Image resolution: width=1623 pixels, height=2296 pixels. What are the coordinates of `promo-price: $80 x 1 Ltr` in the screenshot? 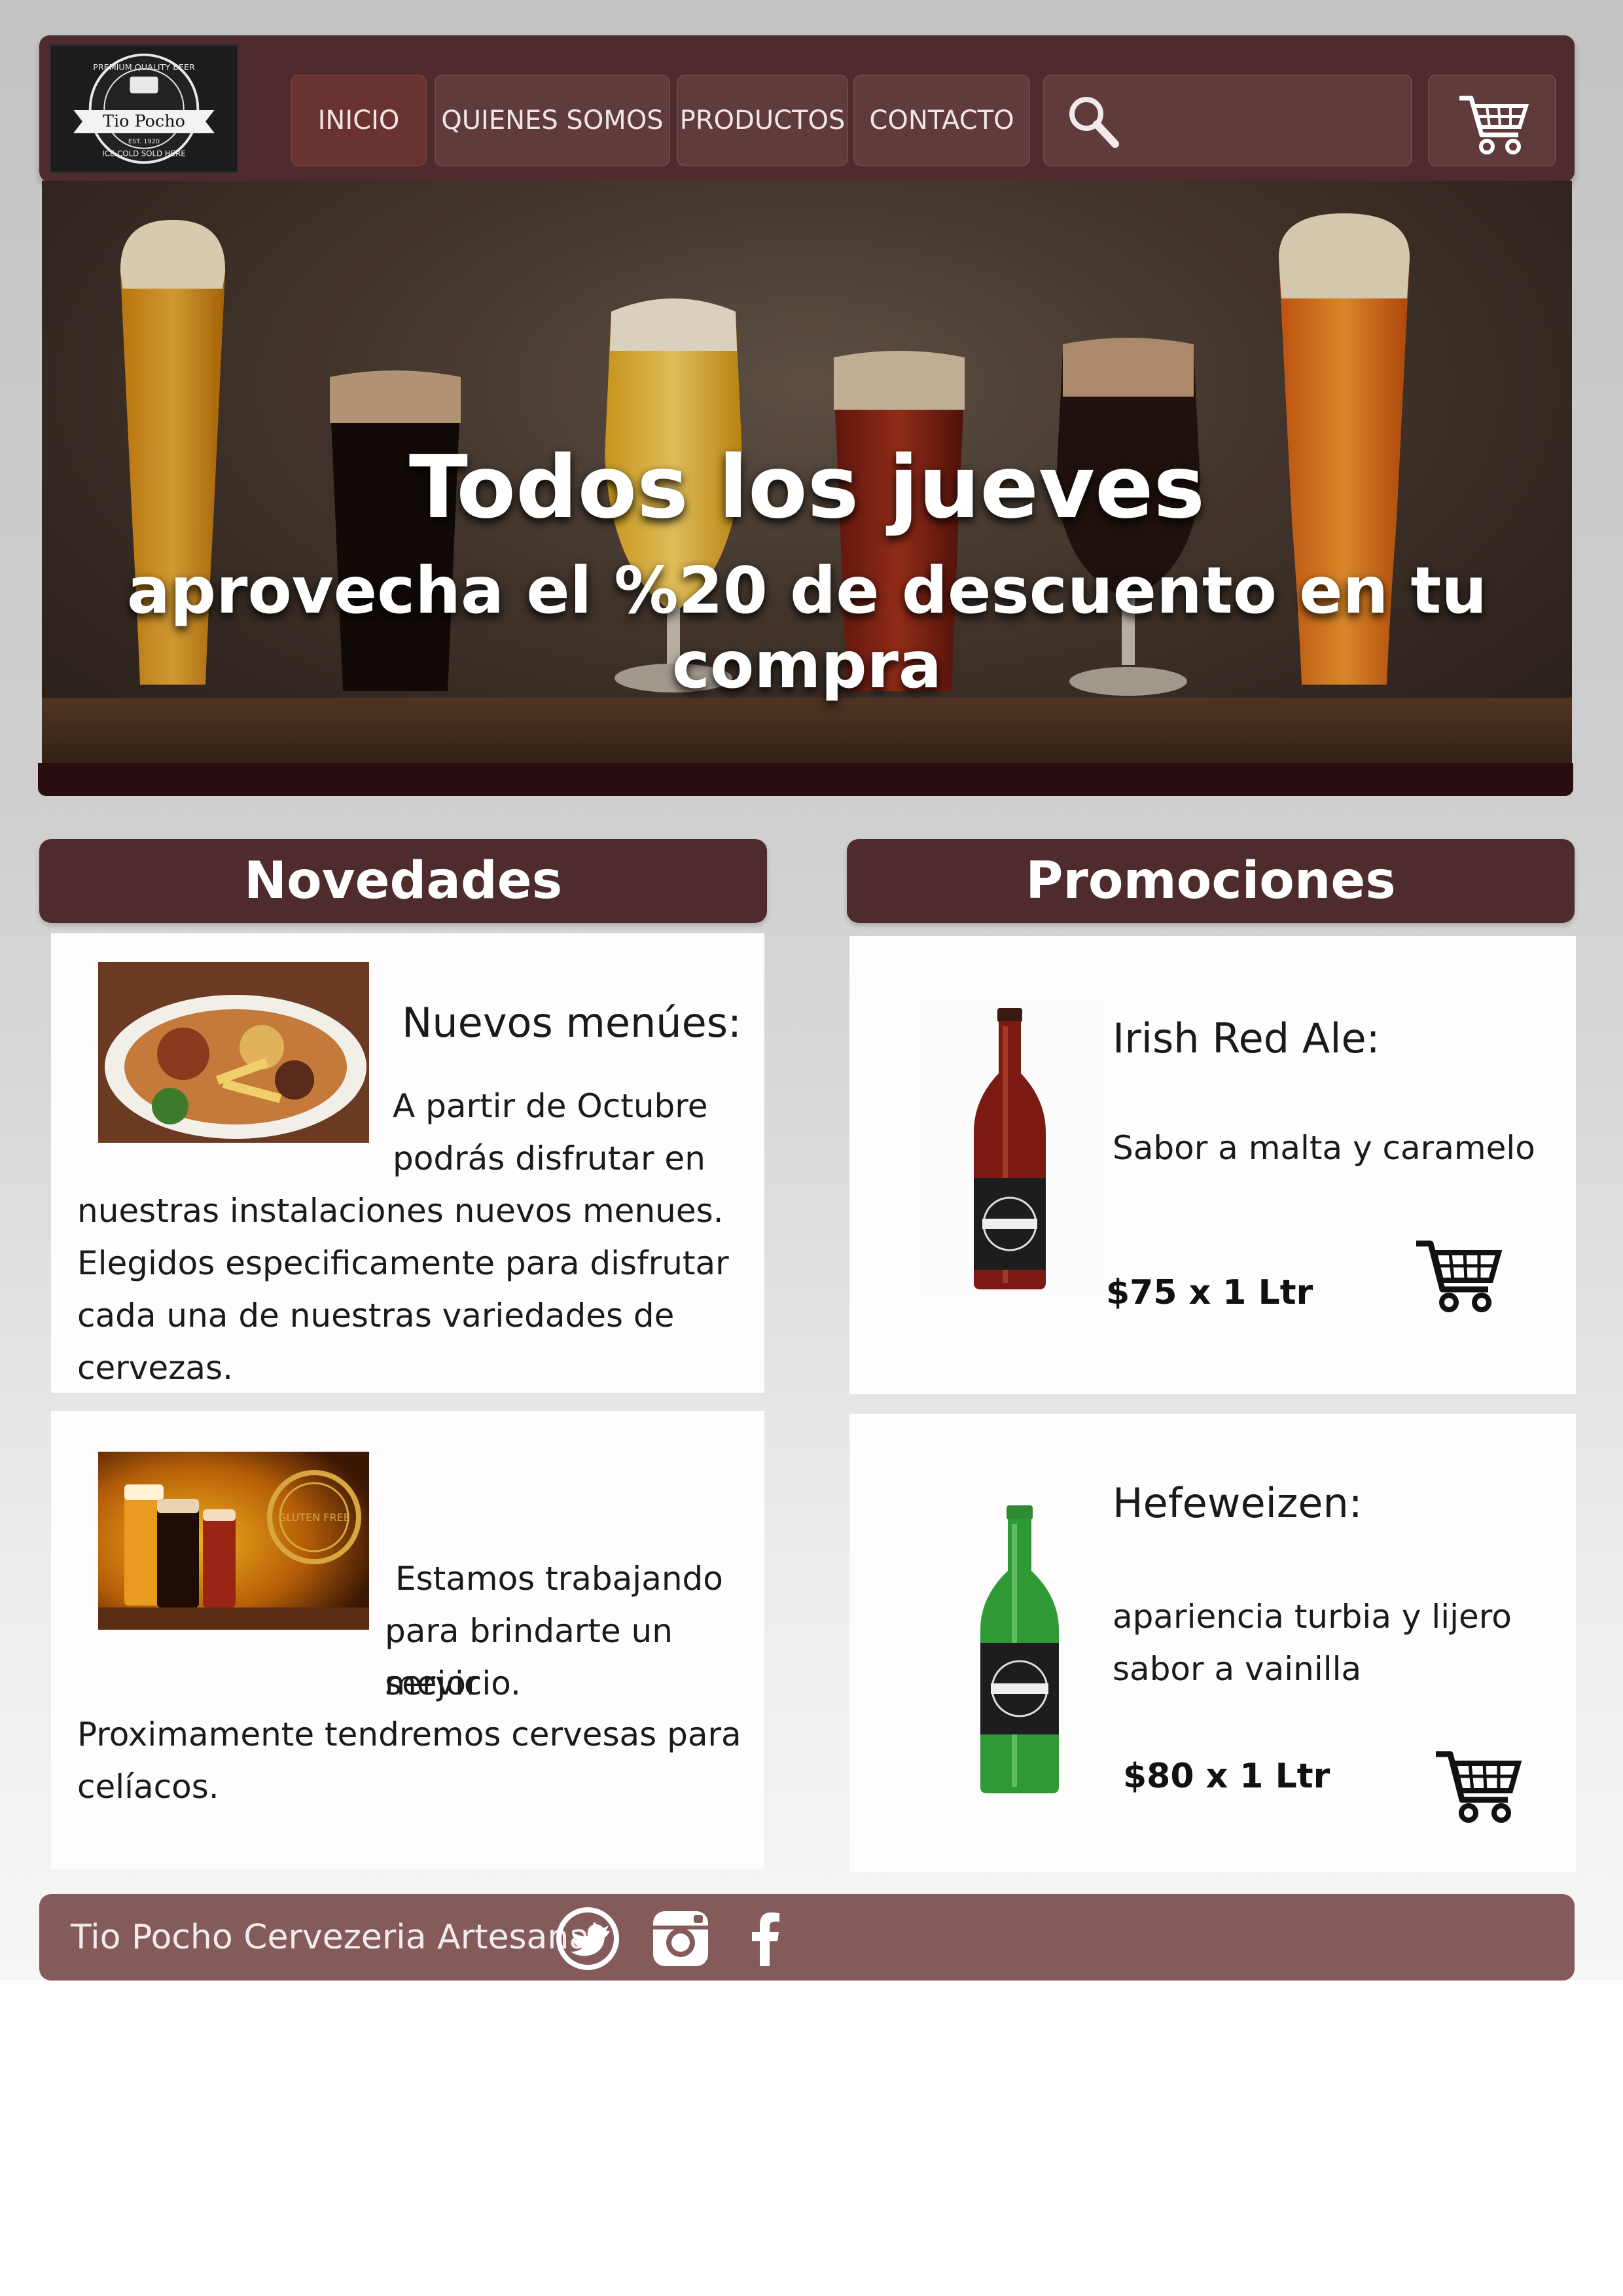 It's located at (1227, 1776).